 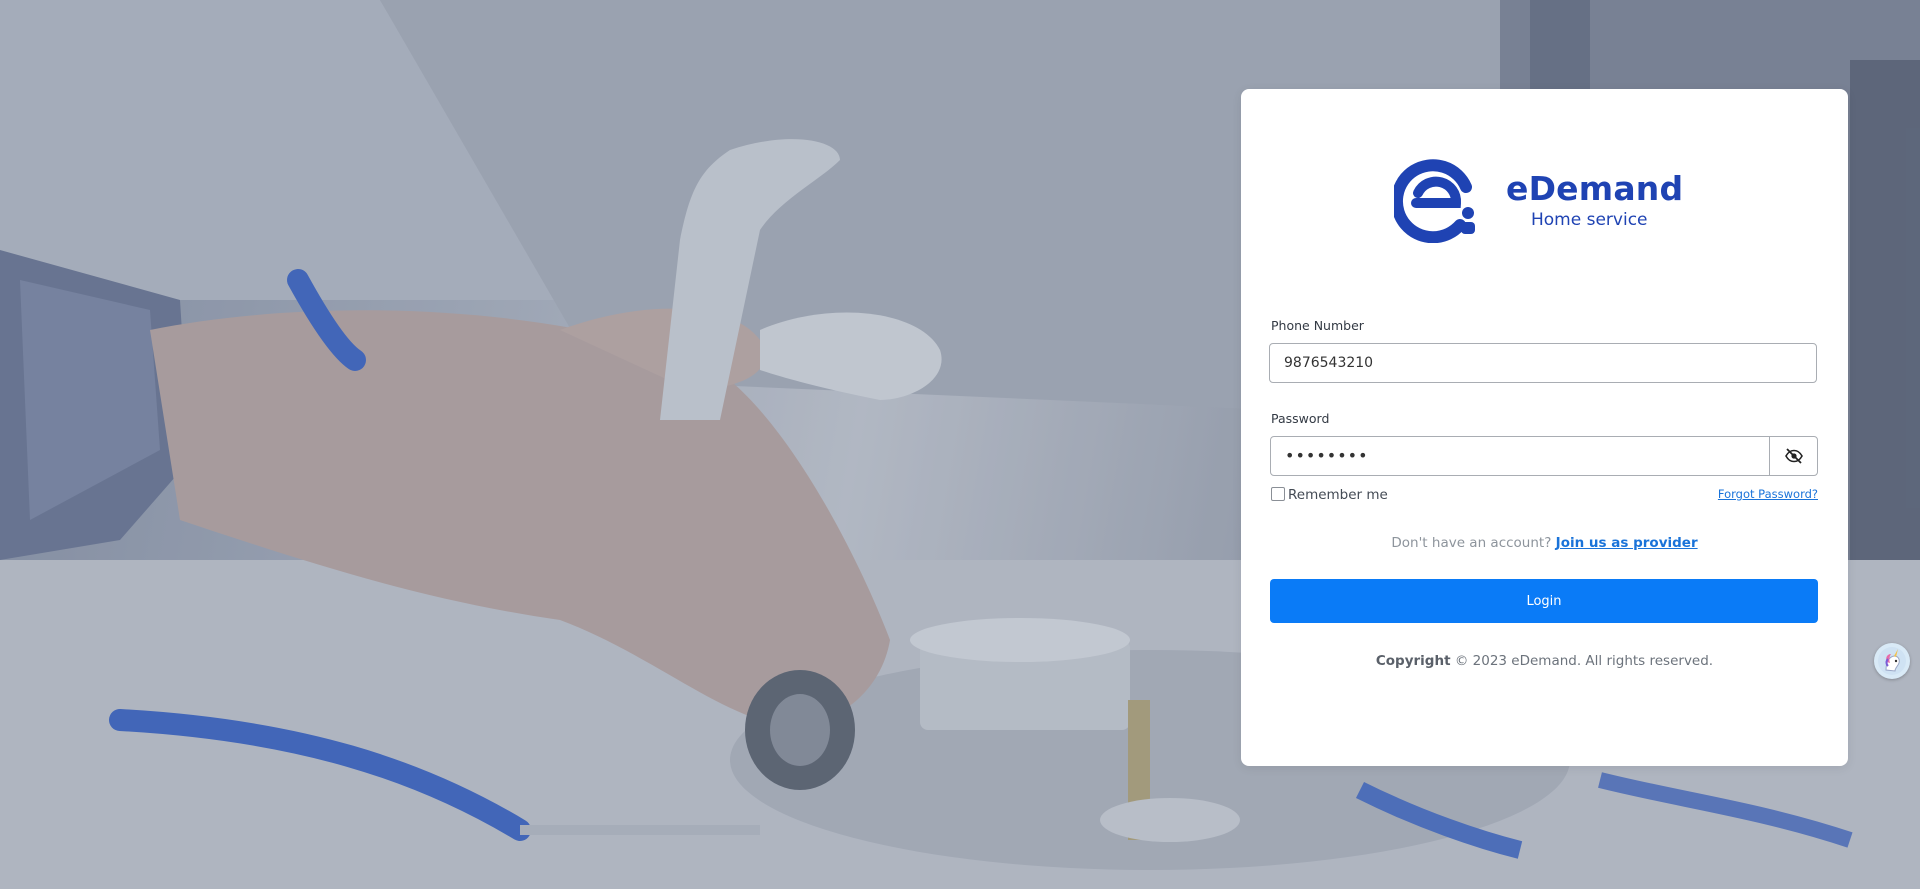 What do you see at coordinates (1589, 220) in the screenshot?
I see `brand-tagline: Home service` at bounding box center [1589, 220].